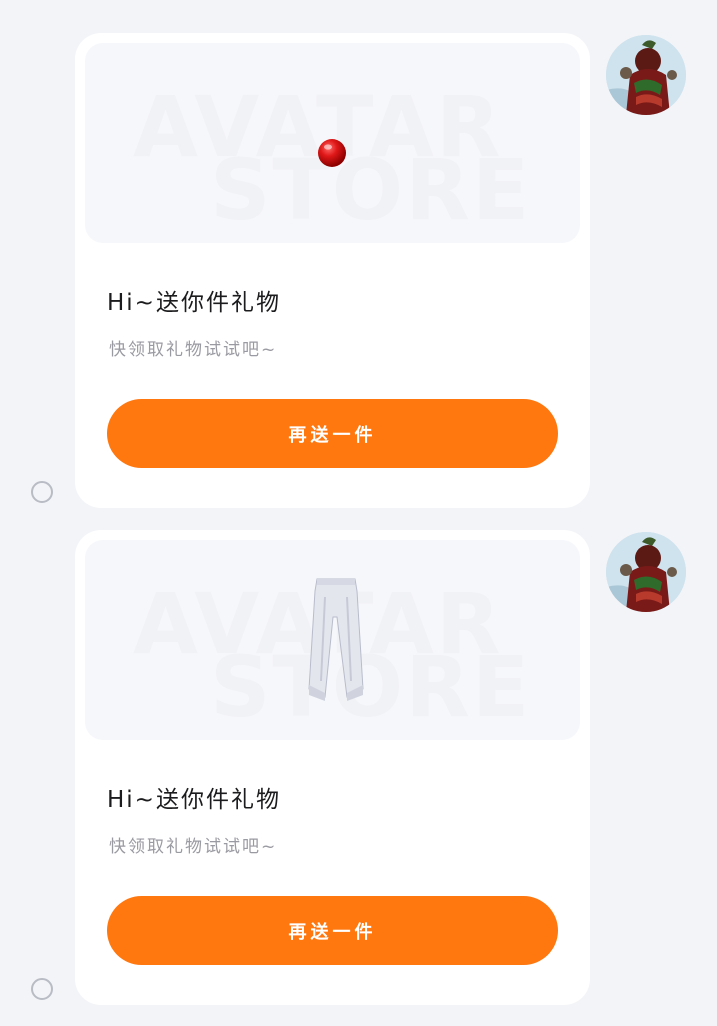 This screenshot has width=717, height=1026. What do you see at coordinates (332, 153) in the screenshot?
I see `red-ball-icon` at bounding box center [332, 153].